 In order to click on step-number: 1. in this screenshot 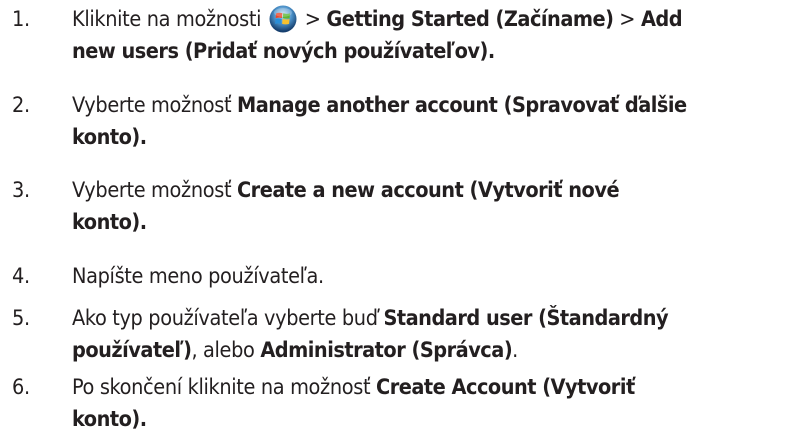, I will do `click(21, 19)`.